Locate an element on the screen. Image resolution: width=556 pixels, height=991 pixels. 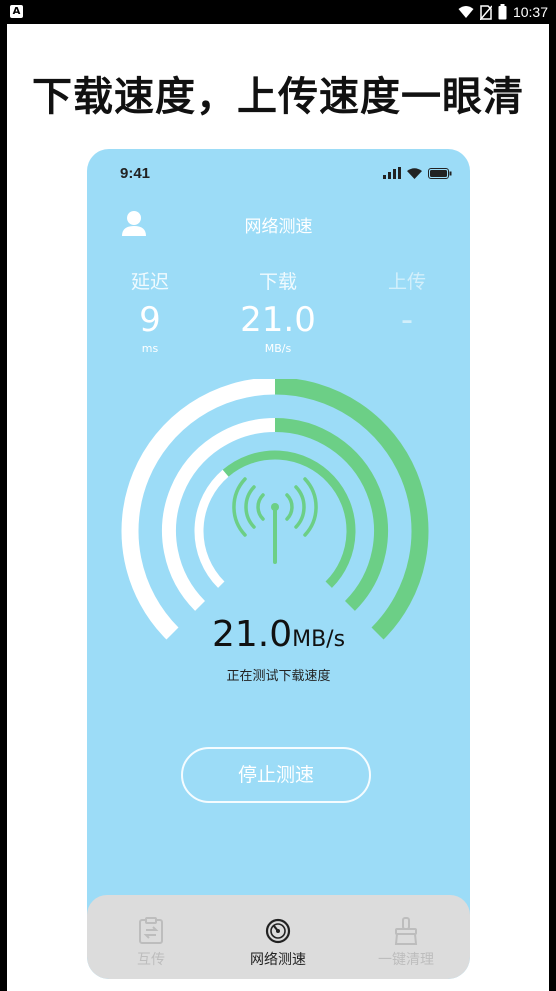
metric-download-value: 21.0 is located at coordinates (278, 320).